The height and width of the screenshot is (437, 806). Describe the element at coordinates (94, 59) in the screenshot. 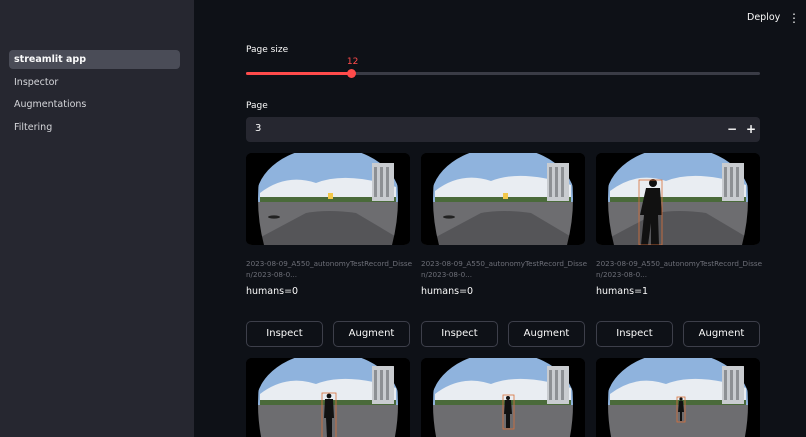

I see `sidebar-item-streamlit-app: streamlit app` at that location.